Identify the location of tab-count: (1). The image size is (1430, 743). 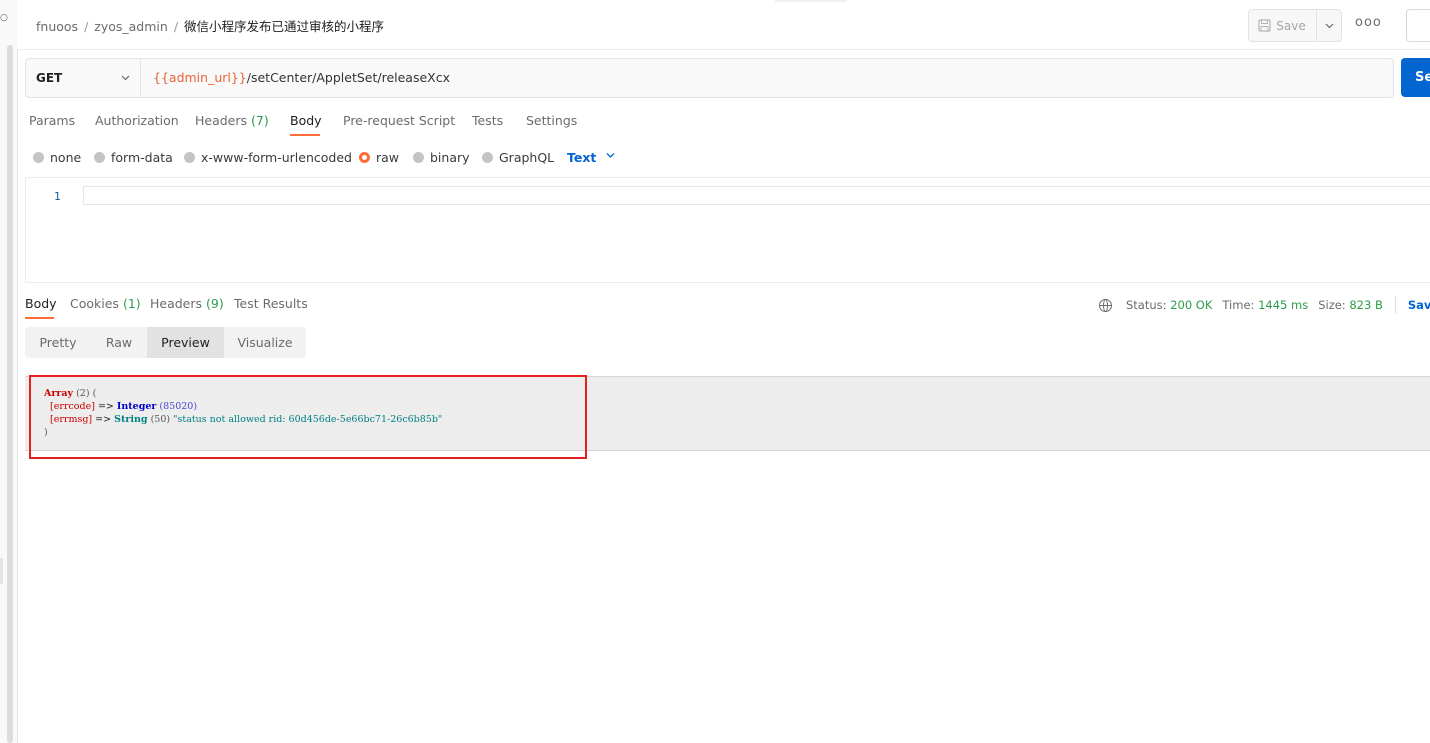
(131, 303).